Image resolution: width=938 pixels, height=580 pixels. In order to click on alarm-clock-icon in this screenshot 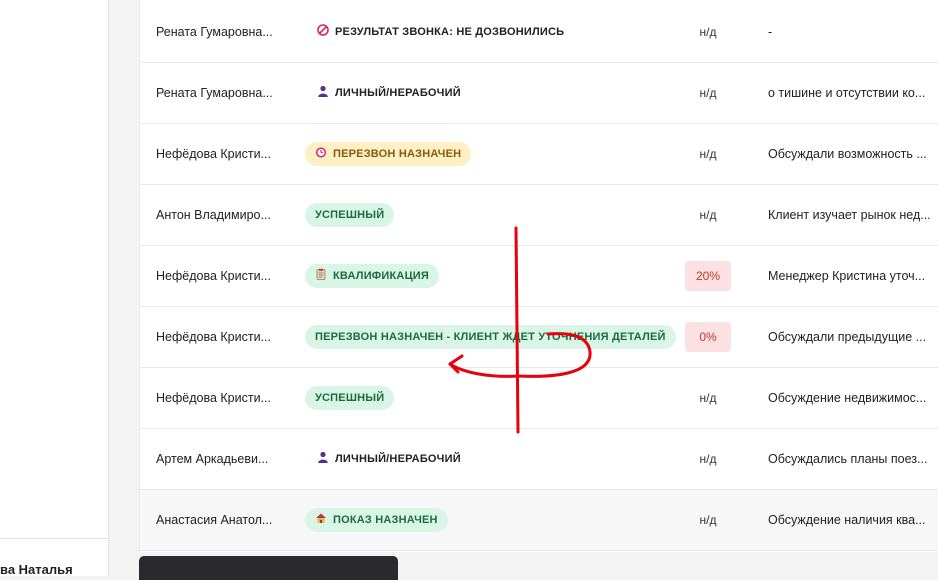, I will do `click(321, 150)`.